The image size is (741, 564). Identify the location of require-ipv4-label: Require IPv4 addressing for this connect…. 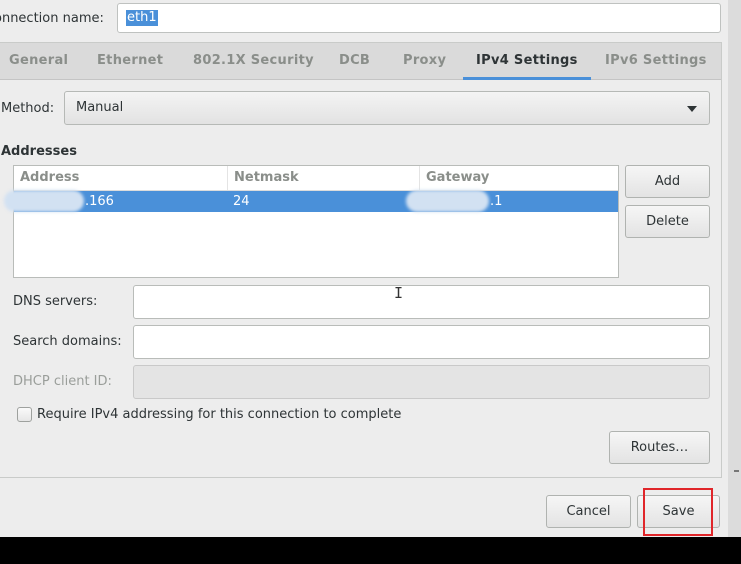
(219, 414).